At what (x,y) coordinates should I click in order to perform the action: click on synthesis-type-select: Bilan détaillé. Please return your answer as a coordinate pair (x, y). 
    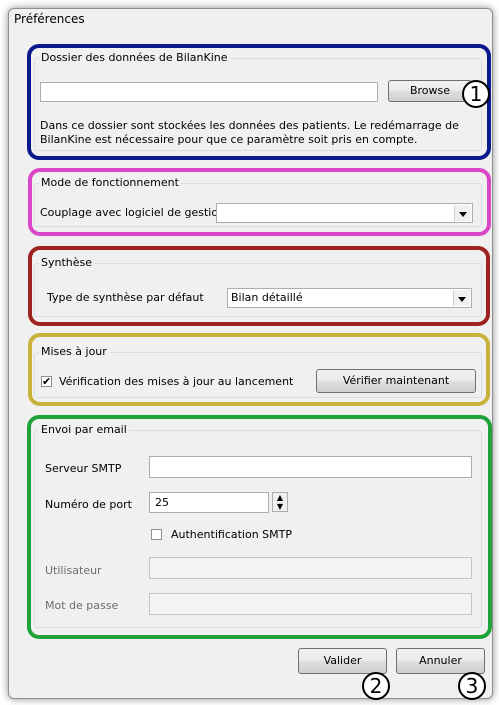
    Looking at the image, I should click on (349, 298).